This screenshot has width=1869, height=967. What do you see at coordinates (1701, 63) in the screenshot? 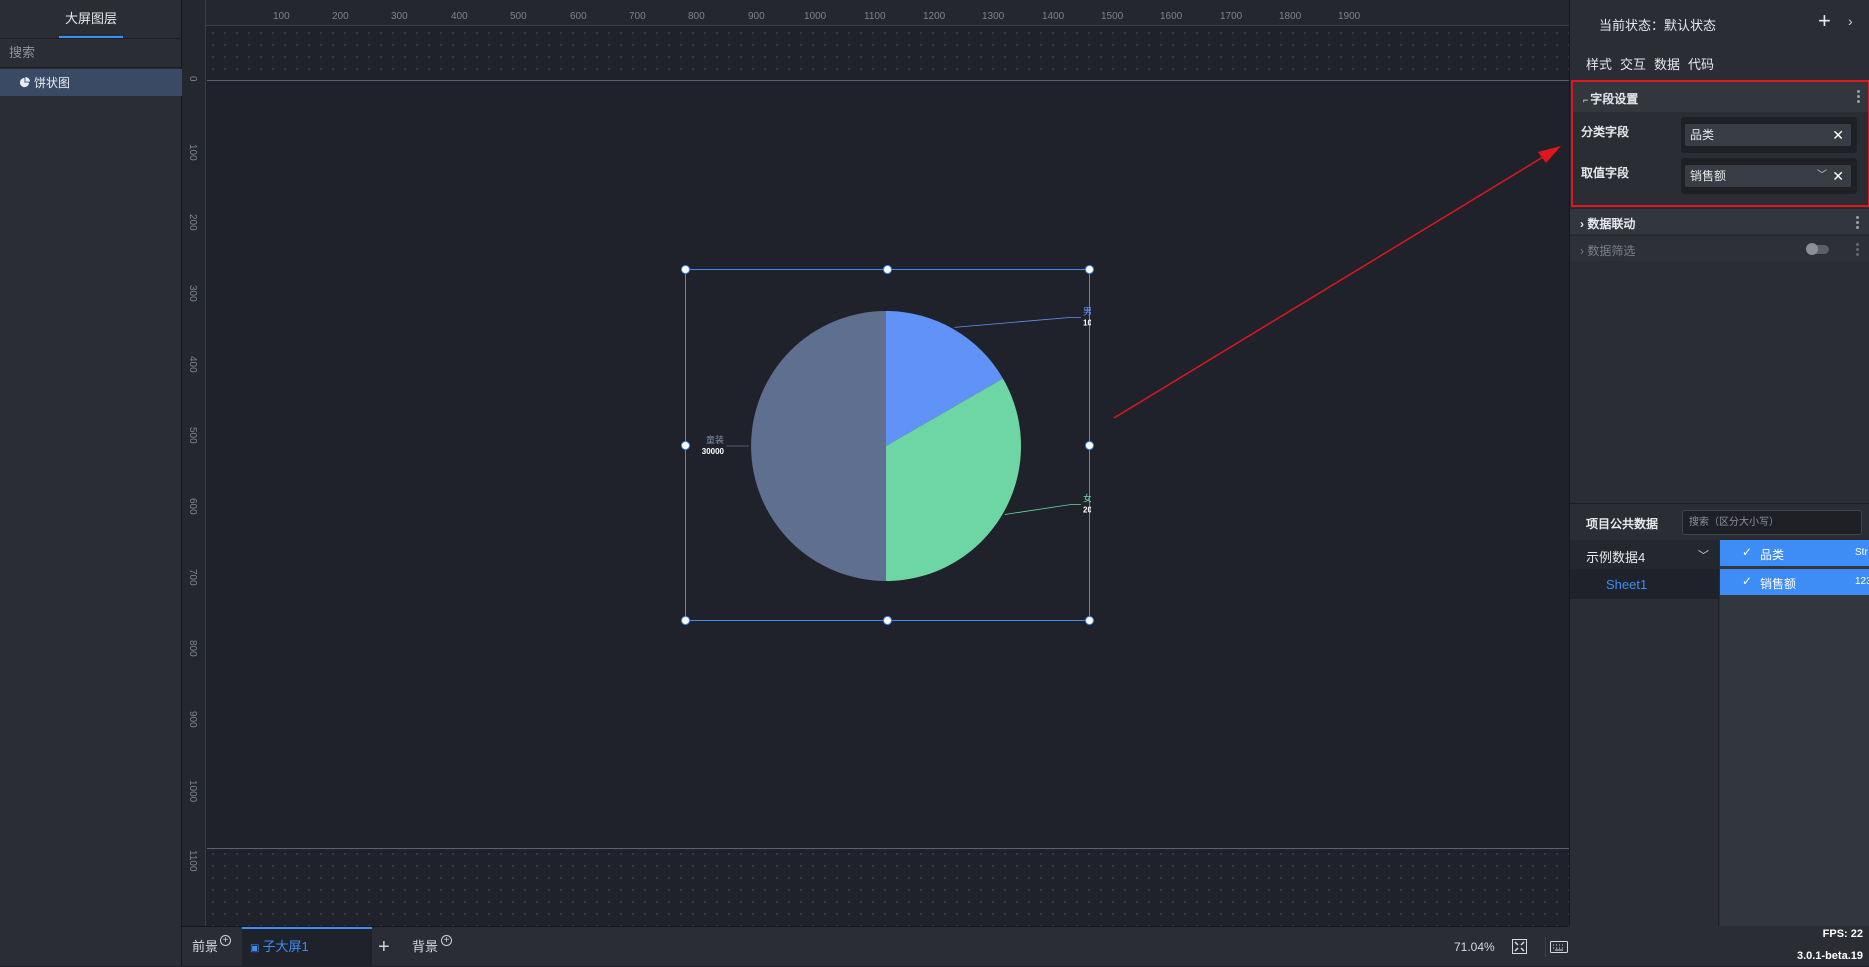
I see `tab-code: 代码` at bounding box center [1701, 63].